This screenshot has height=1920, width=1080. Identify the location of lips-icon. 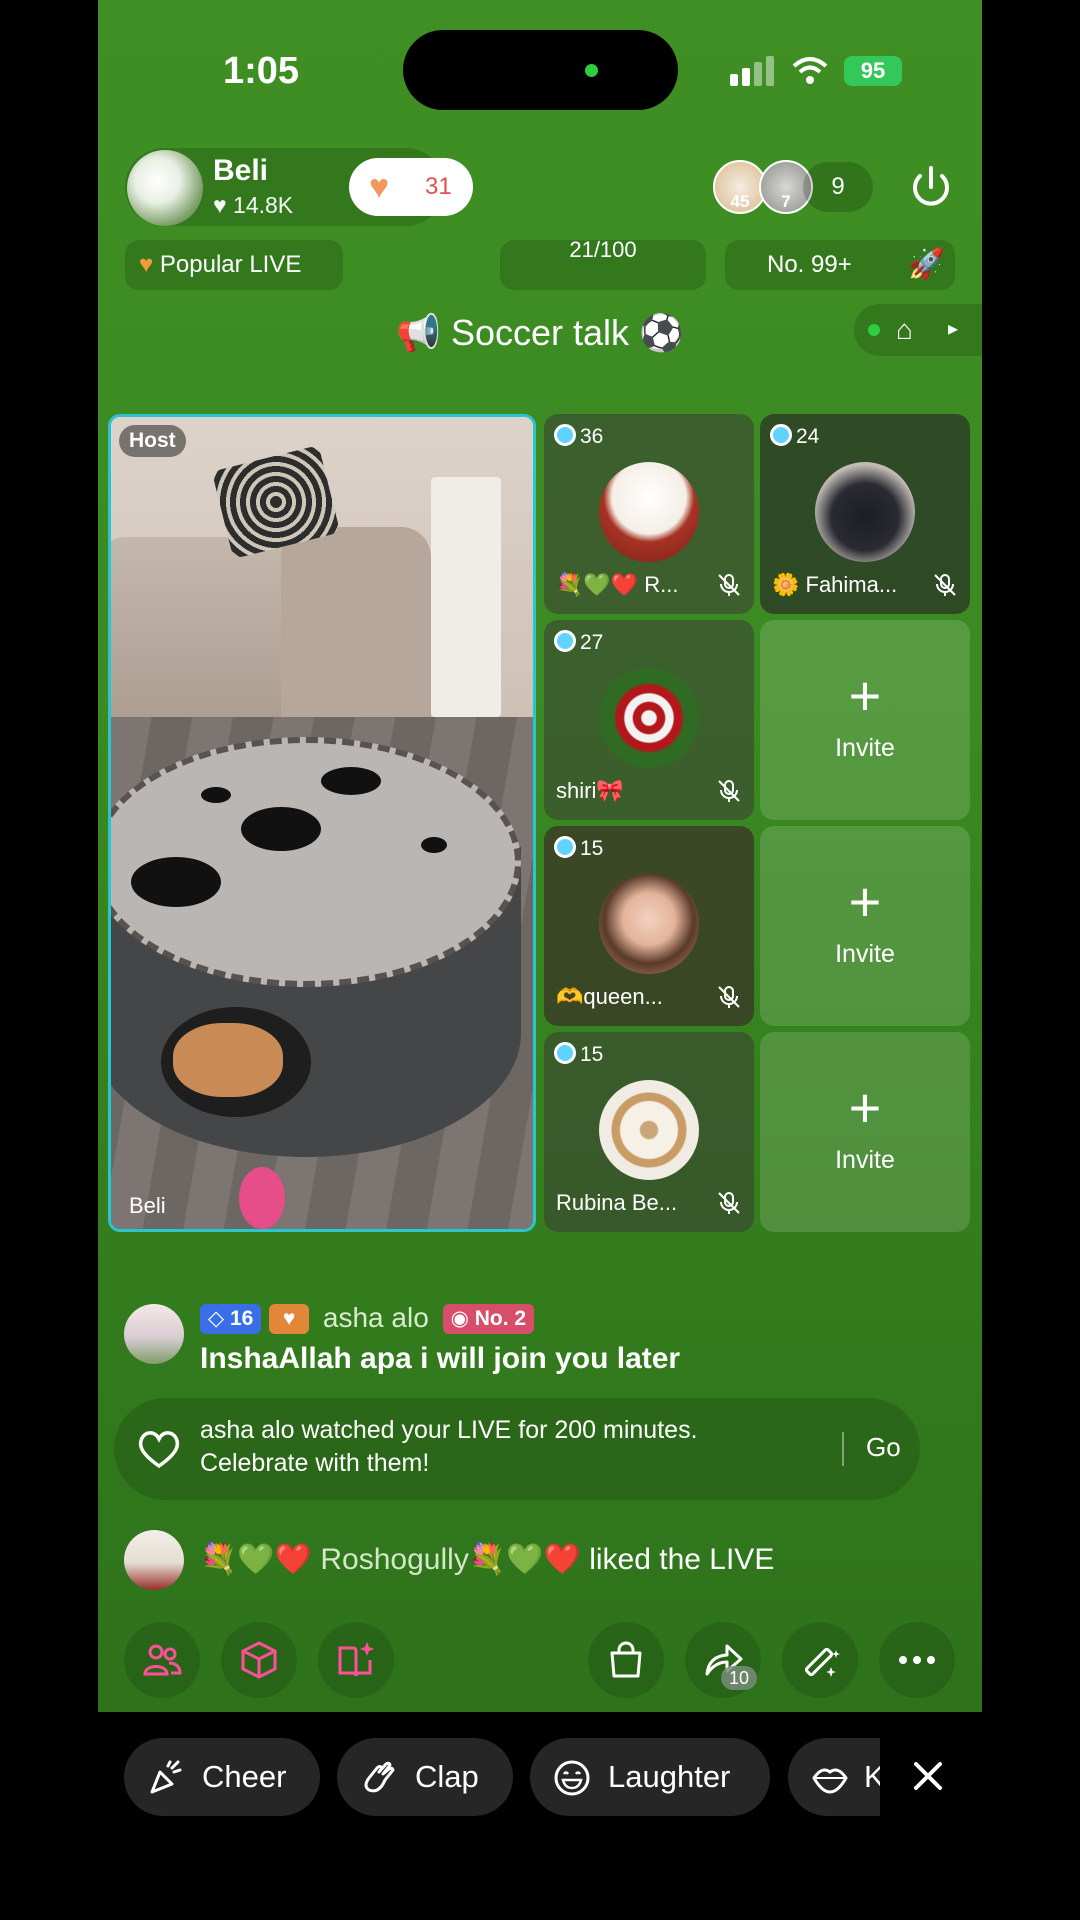
(830, 1781).